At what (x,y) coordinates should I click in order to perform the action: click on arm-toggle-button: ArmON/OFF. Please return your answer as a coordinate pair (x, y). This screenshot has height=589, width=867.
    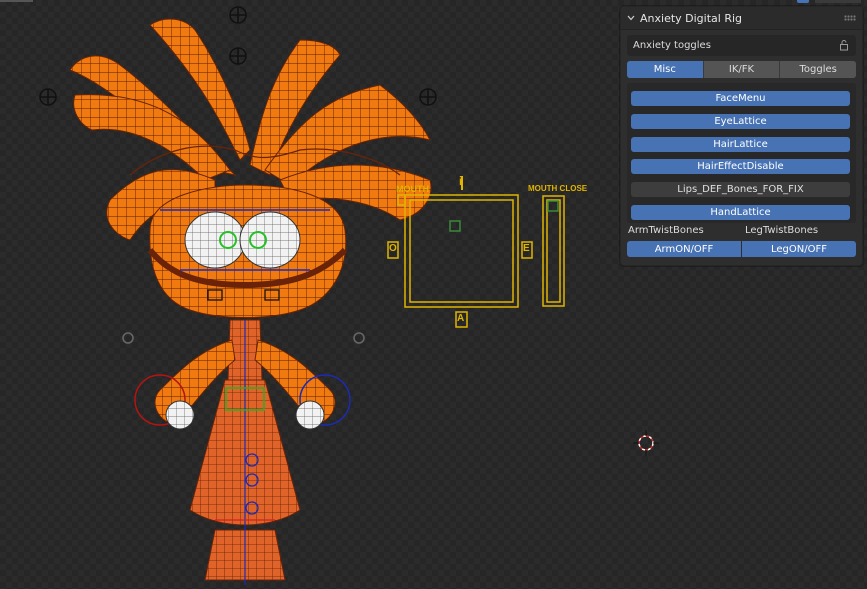
    Looking at the image, I should click on (684, 249).